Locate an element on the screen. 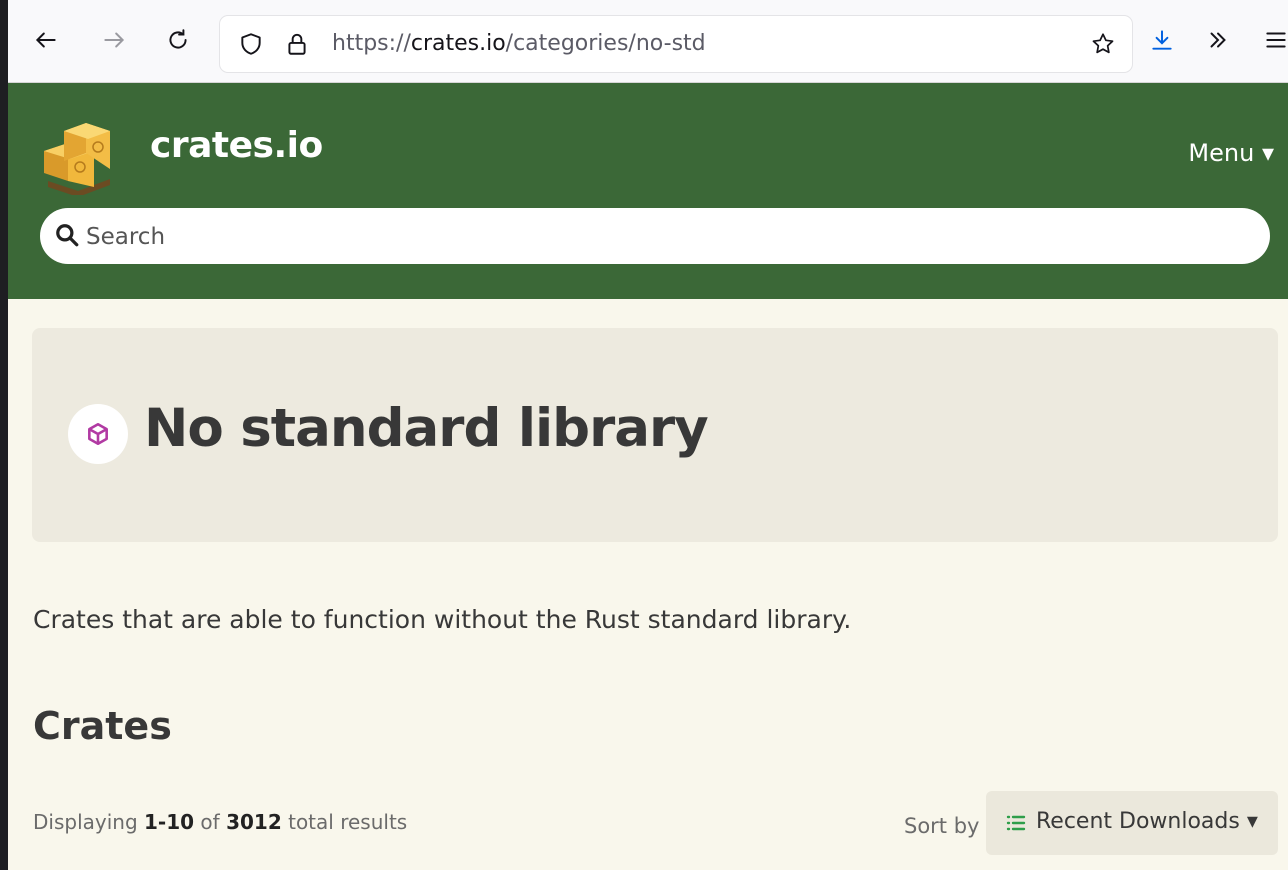 Image resolution: width=1288 pixels, height=870 pixels. overflow-button is located at coordinates (1218, 40).